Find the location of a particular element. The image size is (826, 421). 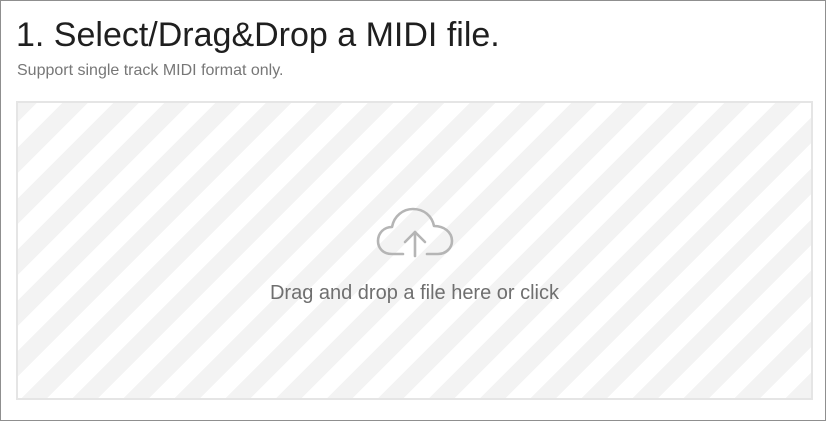

format-note: Support single track MIDI format only. is located at coordinates (150, 70).